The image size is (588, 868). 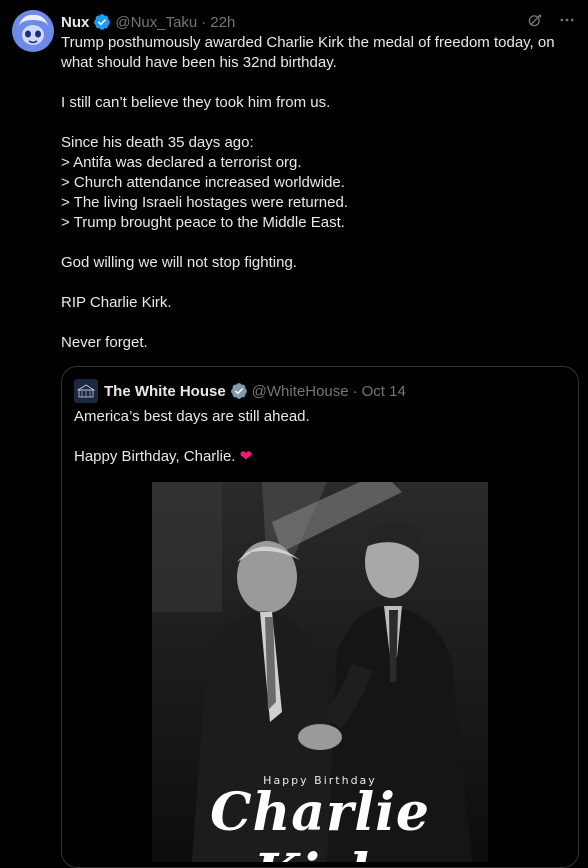 I want to click on more-options-icon, so click(x=567, y=22).